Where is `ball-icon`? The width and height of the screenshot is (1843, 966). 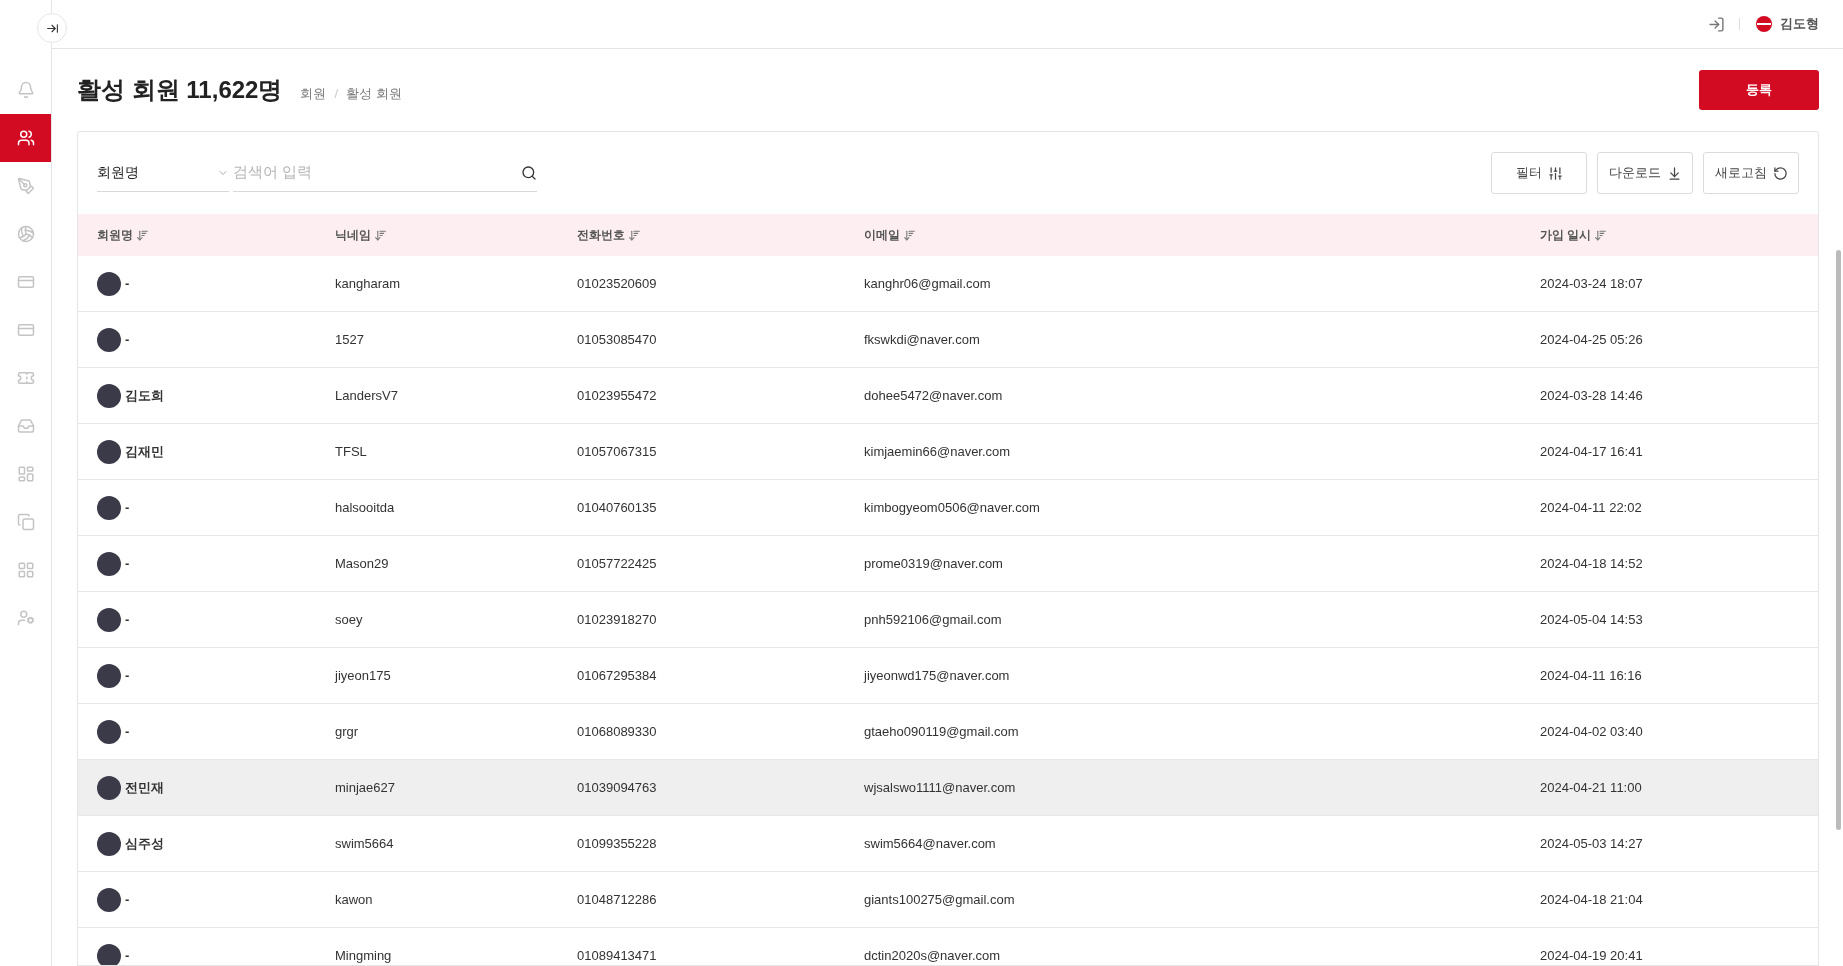
ball-icon is located at coordinates (25, 234).